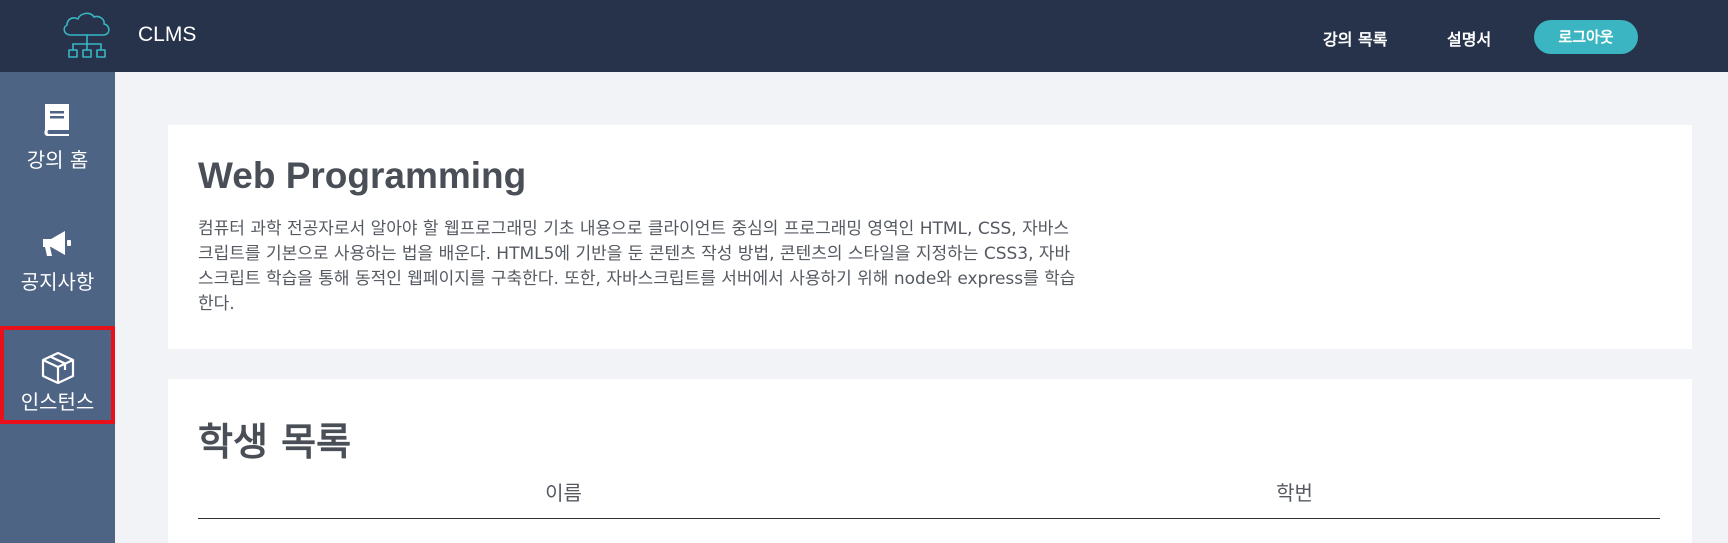 The height and width of the screenshot is (543, 1728). Describe the element at coordinates (362, 175) in the screenshot. I see `course-title: Web Programming` at that location.